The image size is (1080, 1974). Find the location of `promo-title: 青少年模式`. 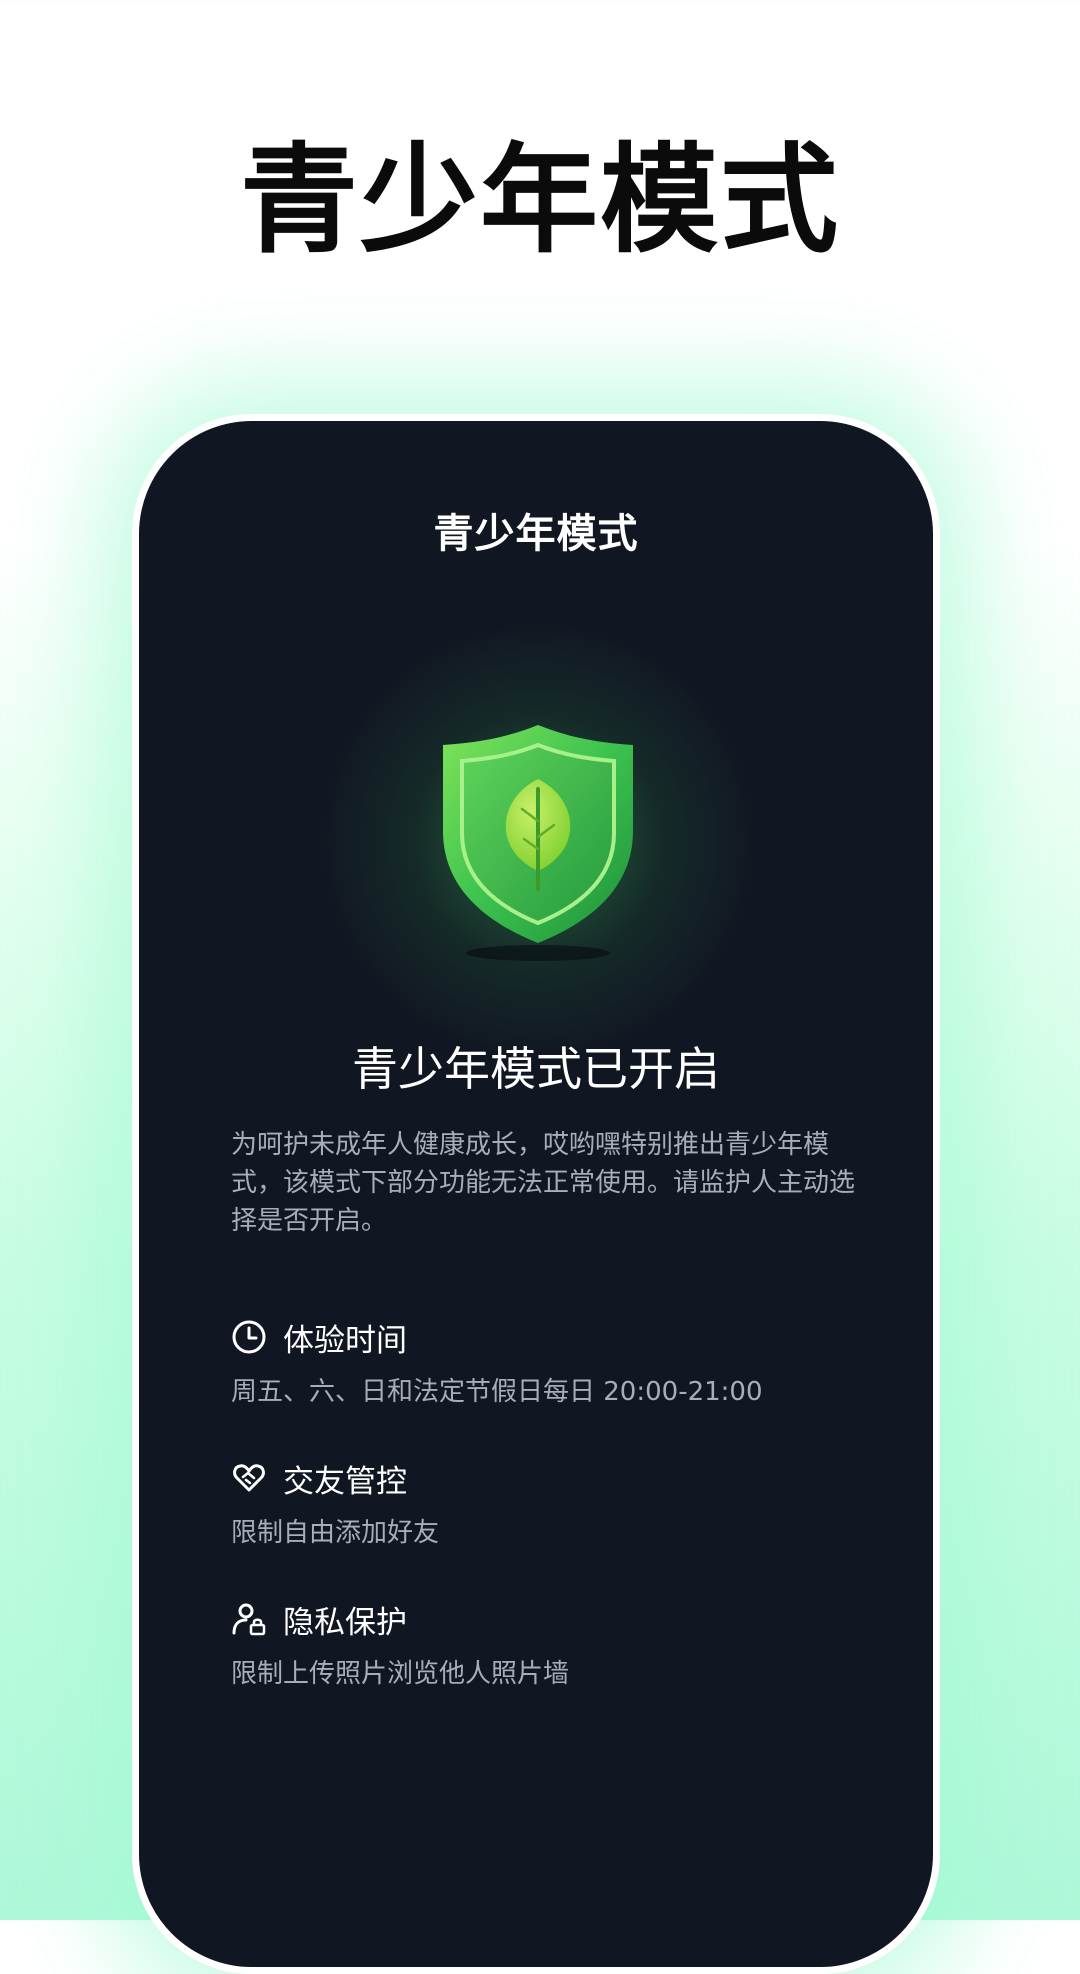

promo-title: 青少年模式 is located at coordinates (539, 200).